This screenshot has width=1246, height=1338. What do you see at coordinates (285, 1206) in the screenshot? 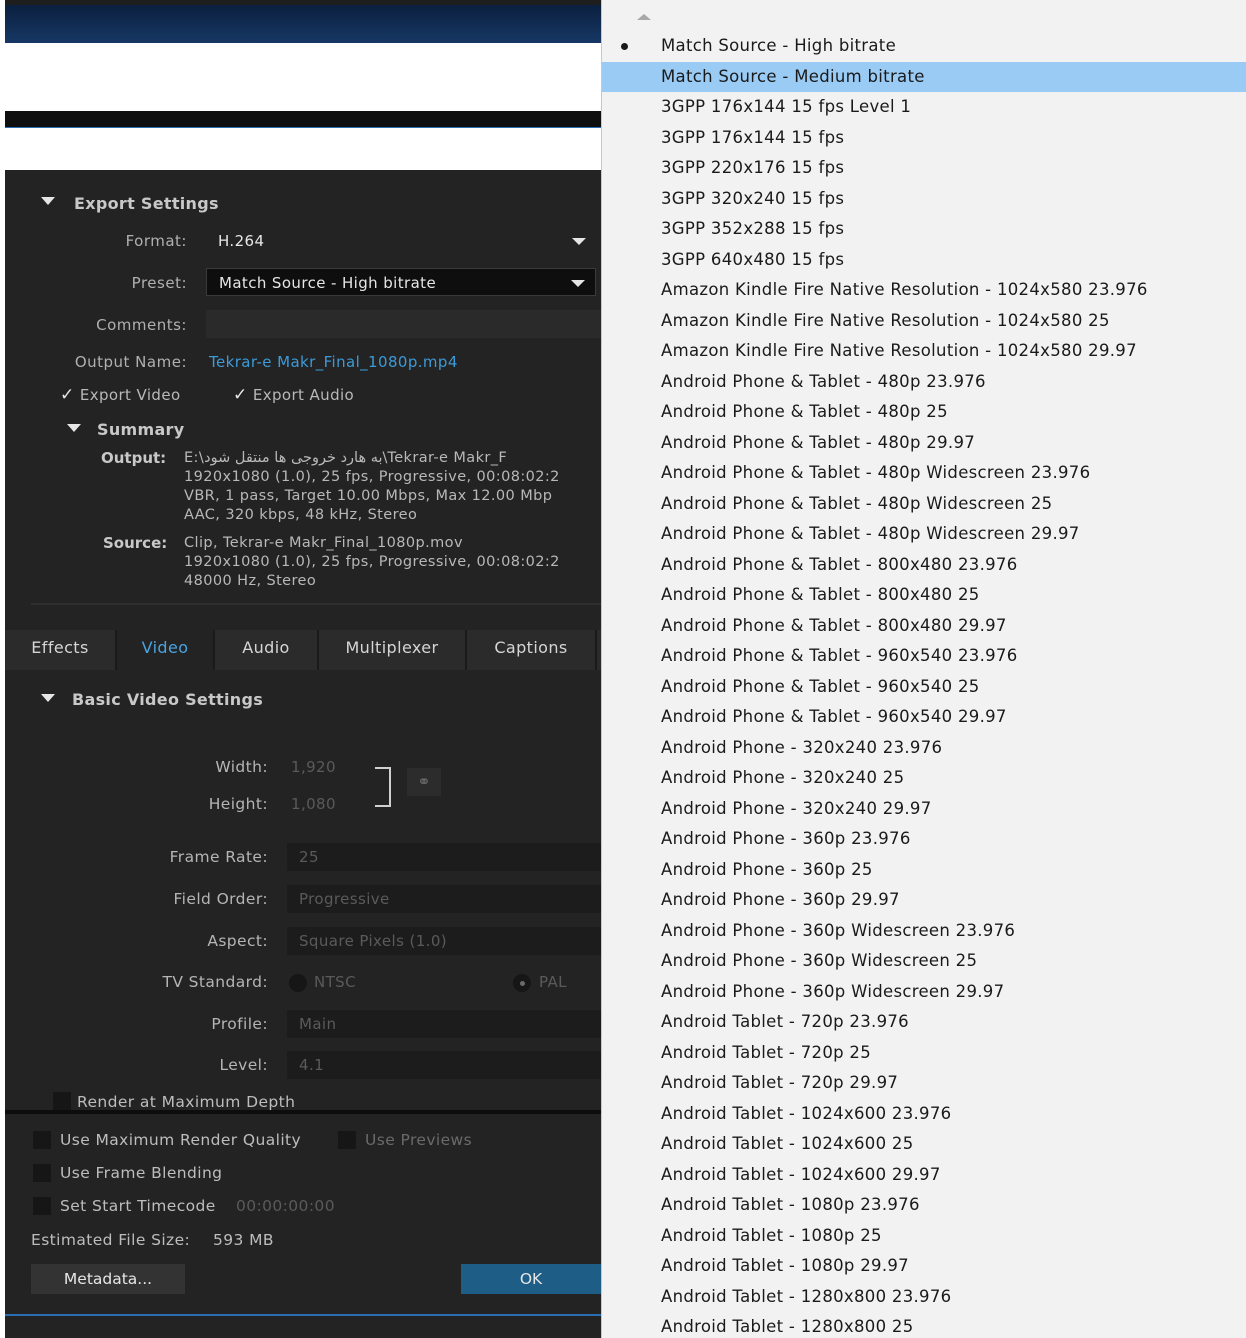
I see `start-timecode-value: 00:00:00:00` at bounding box center [285, 1206].